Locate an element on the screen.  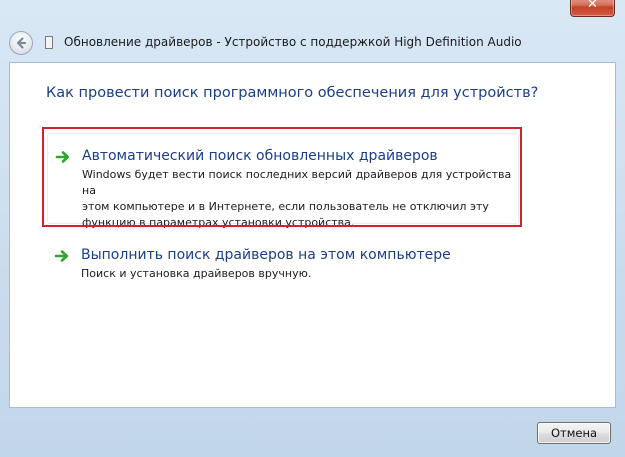
cancel-button: Отмена is located at coordinates (574, 433).